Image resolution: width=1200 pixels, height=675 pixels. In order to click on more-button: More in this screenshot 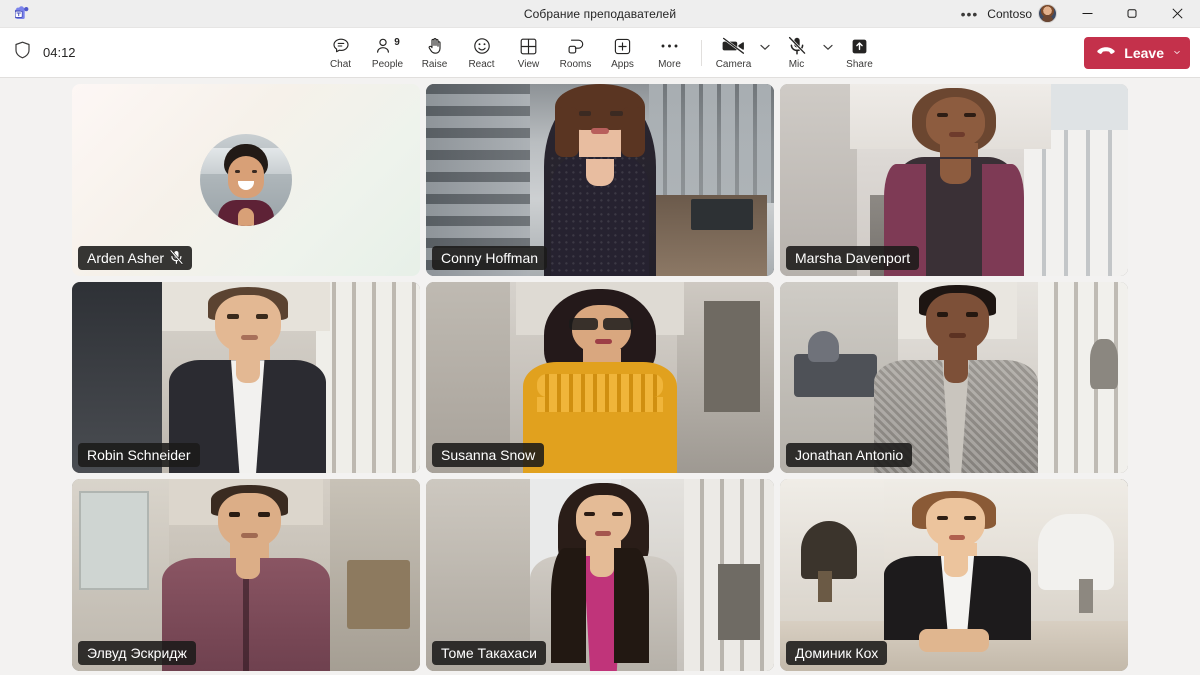, I will do `click(669, 53)`.